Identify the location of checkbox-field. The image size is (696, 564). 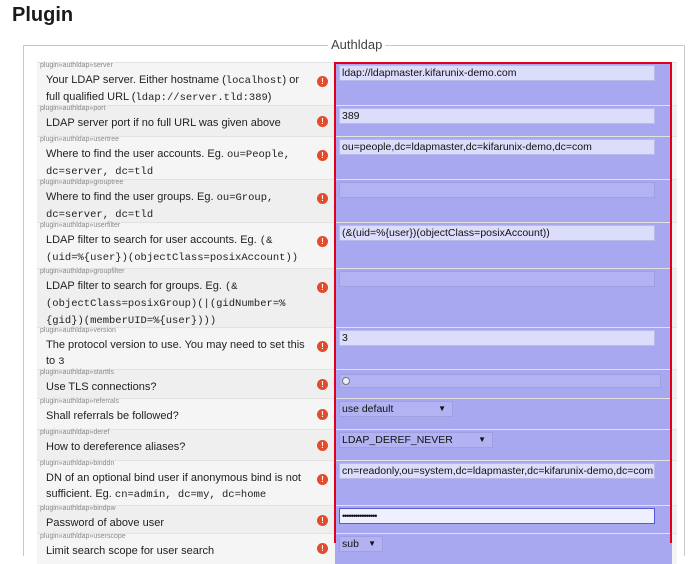
(500, 381).